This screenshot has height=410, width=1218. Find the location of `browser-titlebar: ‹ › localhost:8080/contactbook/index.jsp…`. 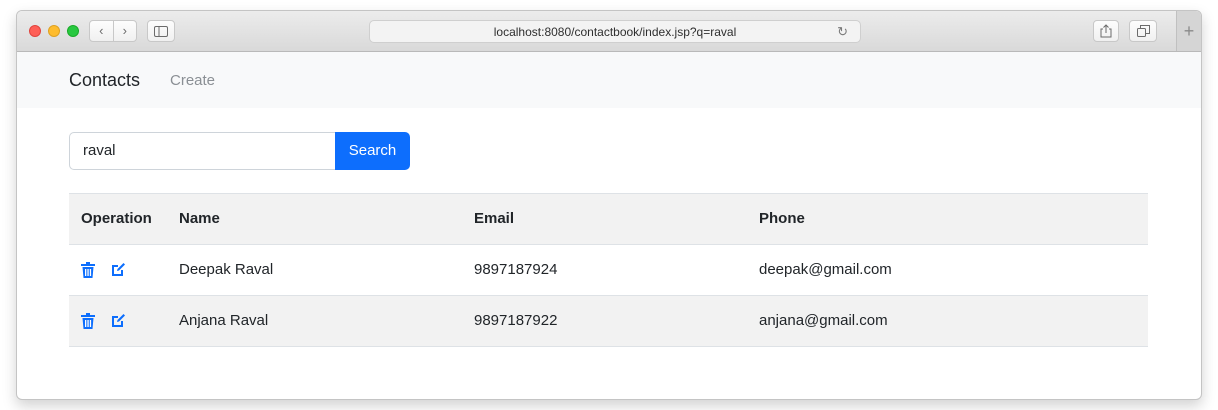

browser-titlebar: ‹ › localhost:8080/contactbook/index.jsp… is located at coordinates (609, 31).